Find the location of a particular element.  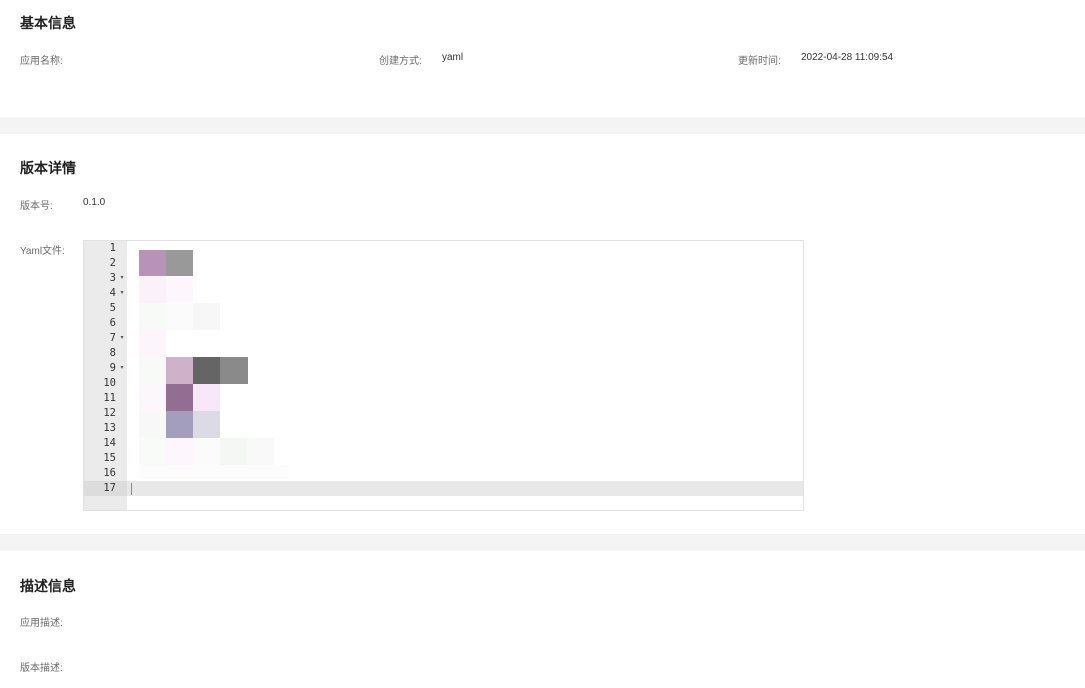

line-number: 7 is located at coordinates (112, 338).